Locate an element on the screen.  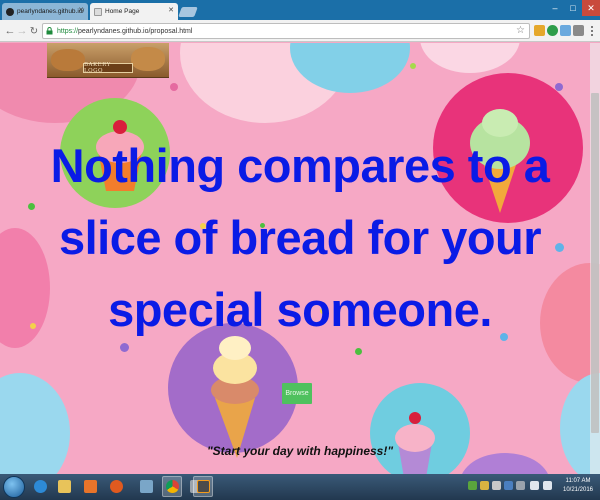
github-icon is located at coordinates (10, 11).